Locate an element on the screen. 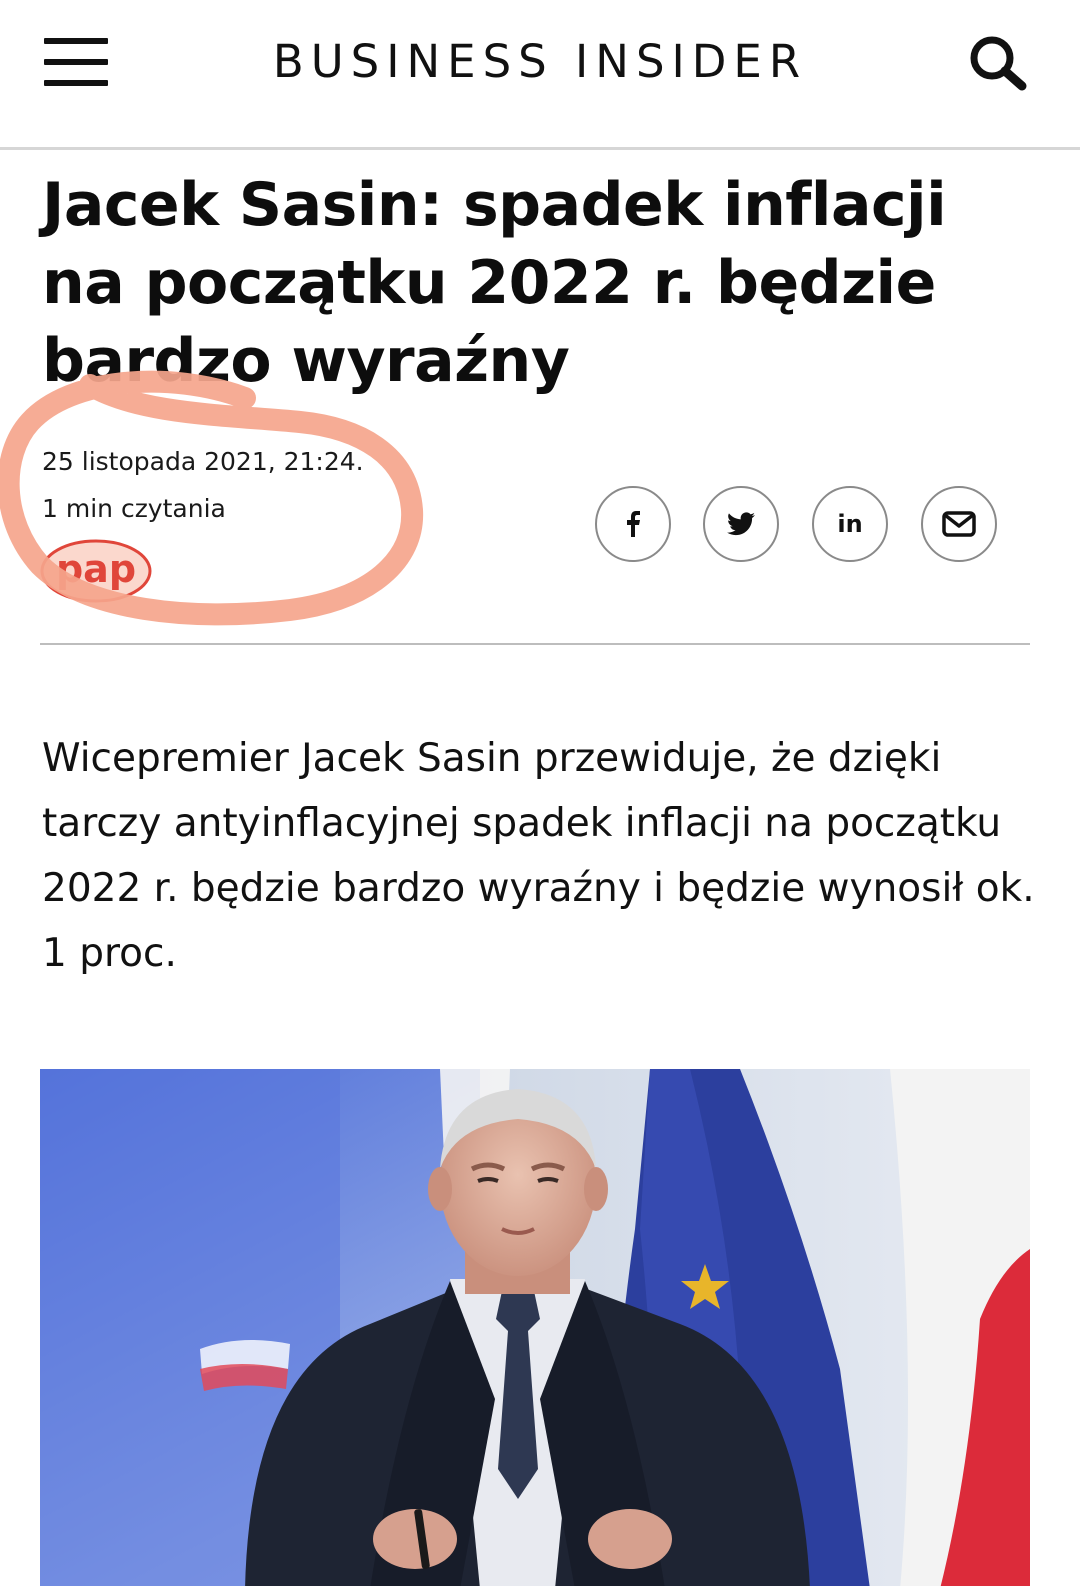  share-facebook-button is located at coordinates (633, 524).